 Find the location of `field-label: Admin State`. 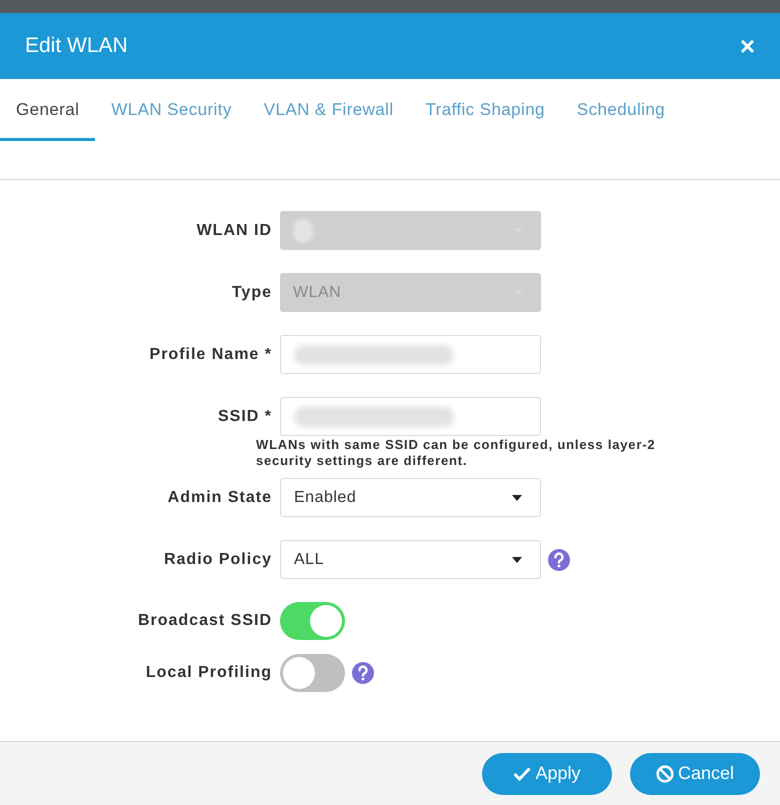

field-label: Admin State is located at coordinates (219, 498).